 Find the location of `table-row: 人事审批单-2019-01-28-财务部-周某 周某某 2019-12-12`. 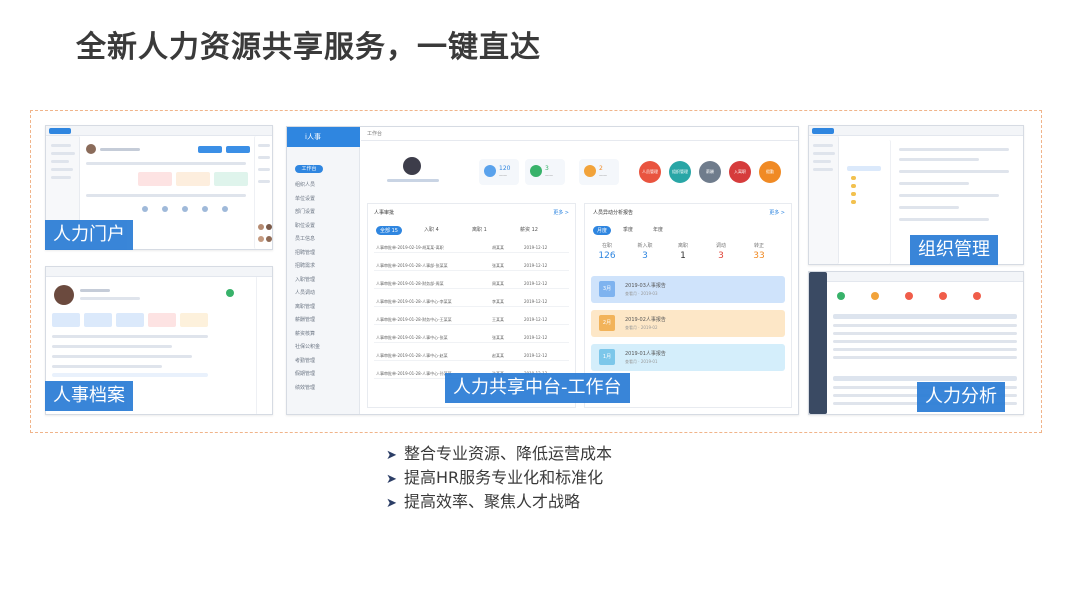

table-row: 人事审批单-2019-01-28-财务部-周某 周某某 2019-12-12 is located at coordinates (471, 283).